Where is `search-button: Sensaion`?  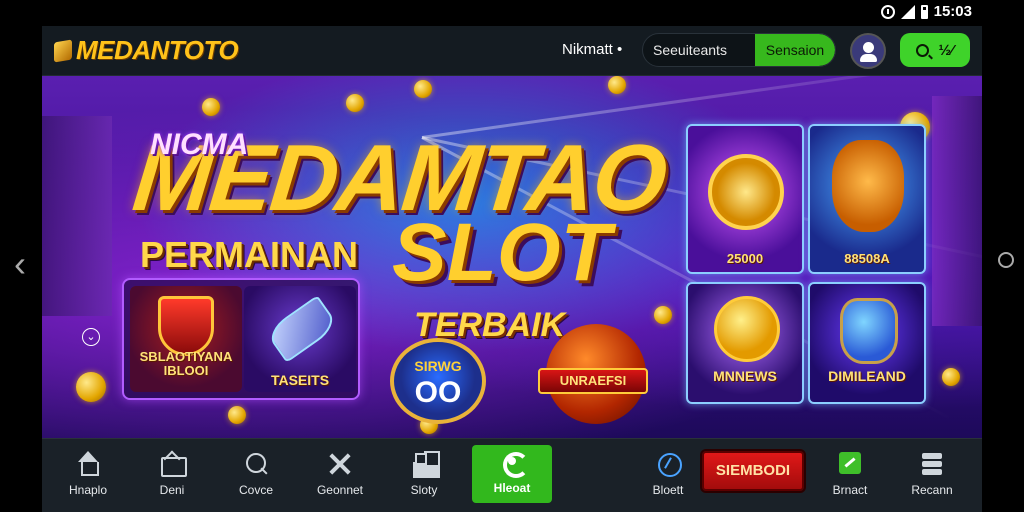 search-button: Sensaion is located at coordinates (795, 50).